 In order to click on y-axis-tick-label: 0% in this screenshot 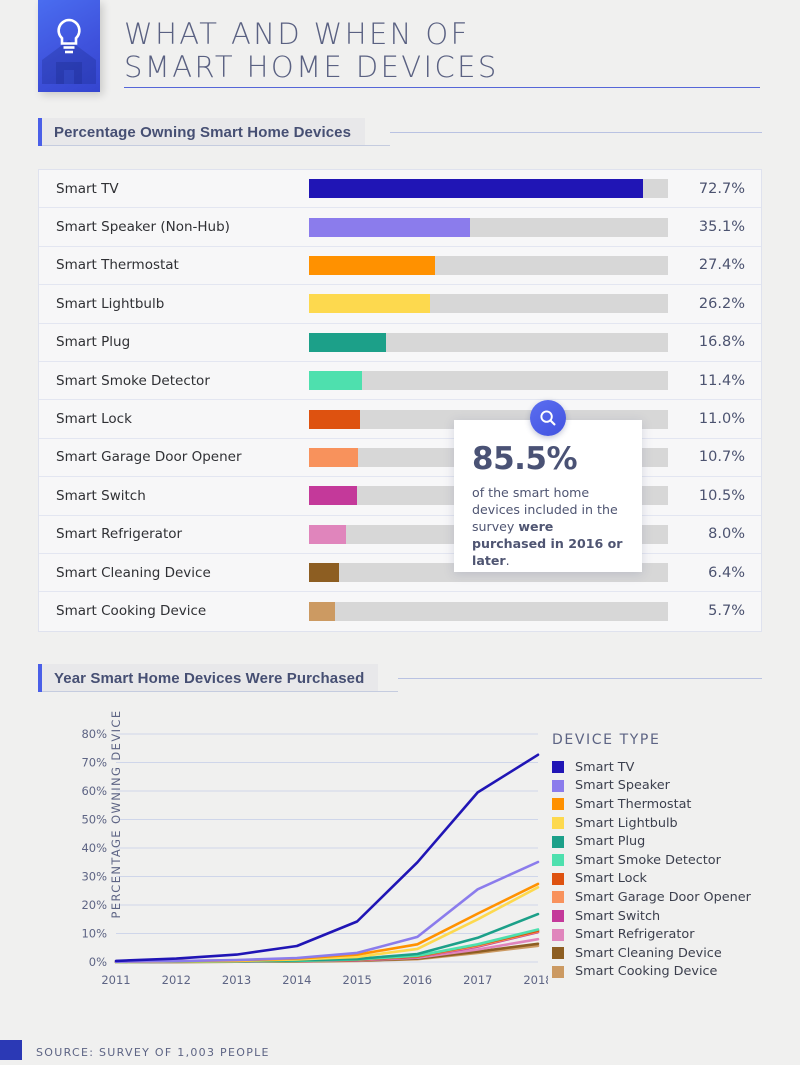, I will do `click(98, 962)`.